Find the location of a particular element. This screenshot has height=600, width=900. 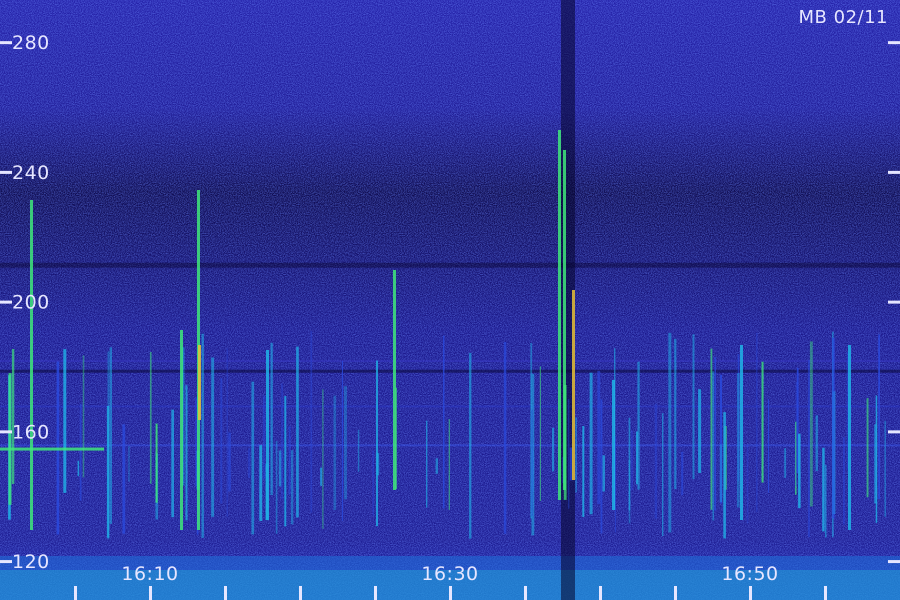

signal-tone is located at coordinates (52, 449).